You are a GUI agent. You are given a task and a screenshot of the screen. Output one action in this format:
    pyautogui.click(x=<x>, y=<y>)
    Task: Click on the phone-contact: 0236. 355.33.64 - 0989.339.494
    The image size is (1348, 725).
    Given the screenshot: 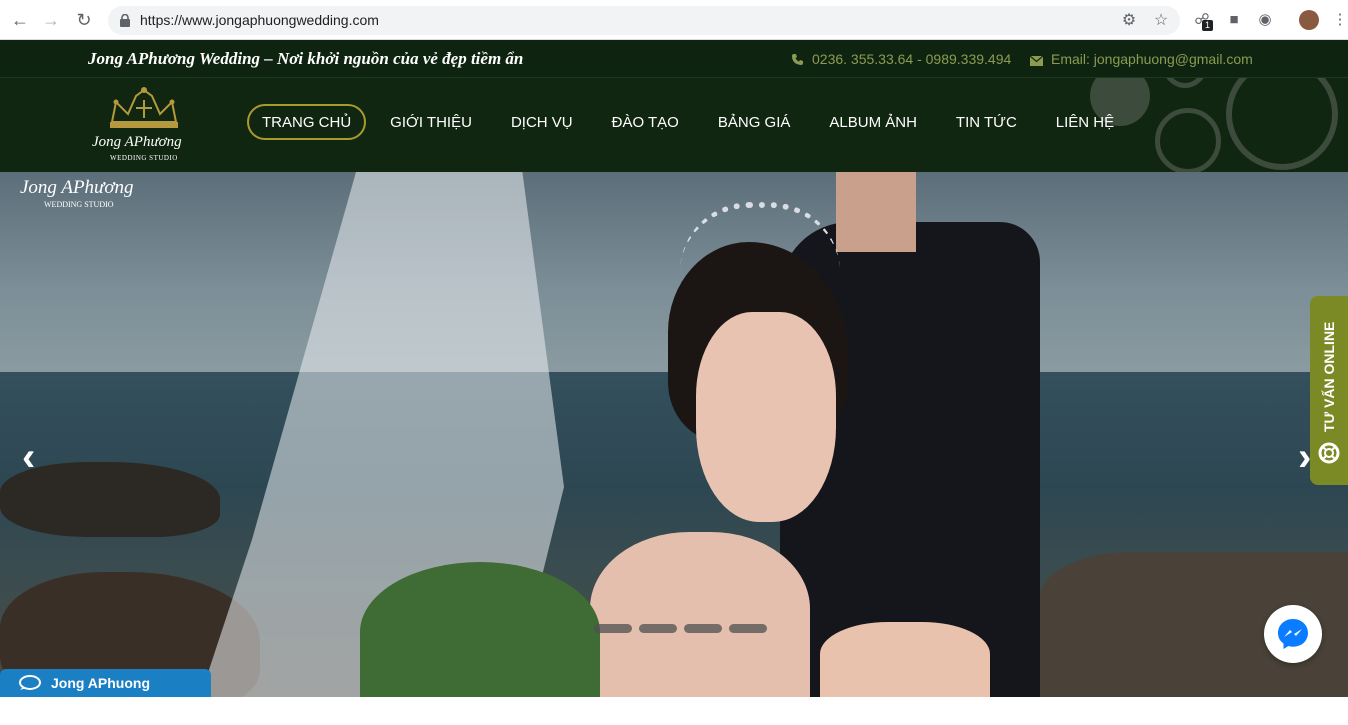 What is the action you would take?
    pyautogui.click(x=901, y=59)
    